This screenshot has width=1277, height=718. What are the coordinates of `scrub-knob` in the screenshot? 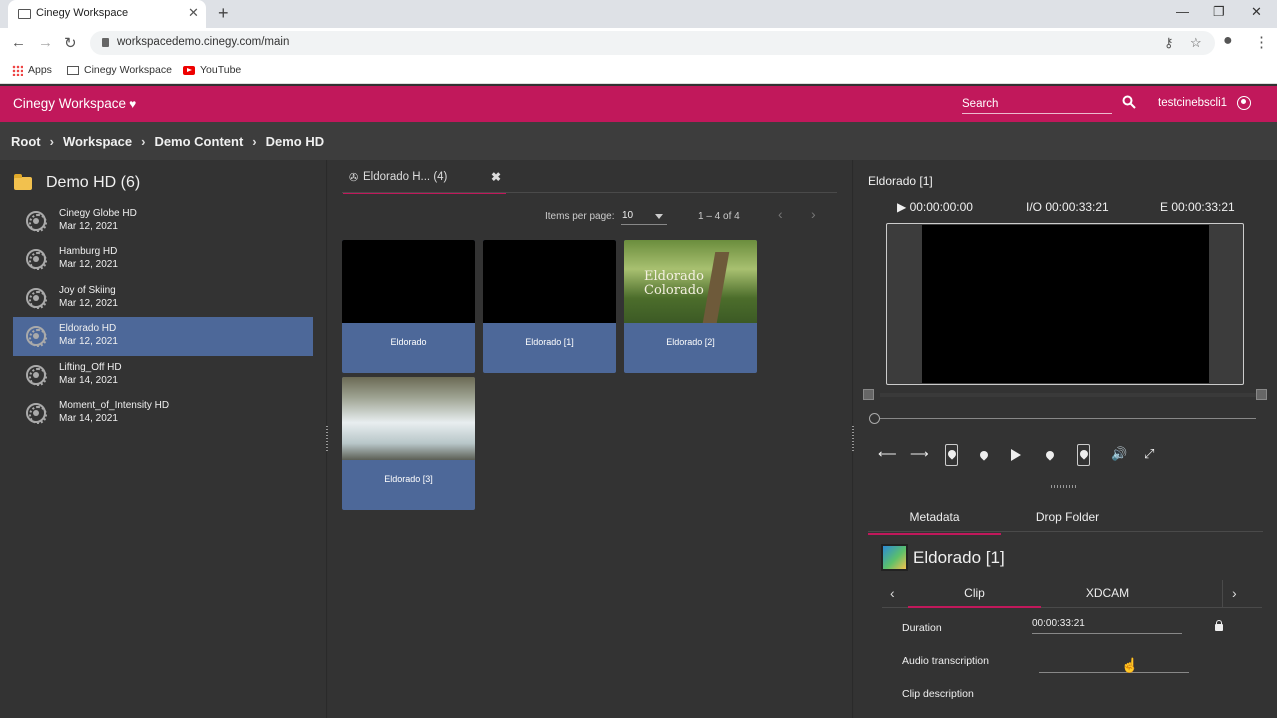 It's located at (874, 418).